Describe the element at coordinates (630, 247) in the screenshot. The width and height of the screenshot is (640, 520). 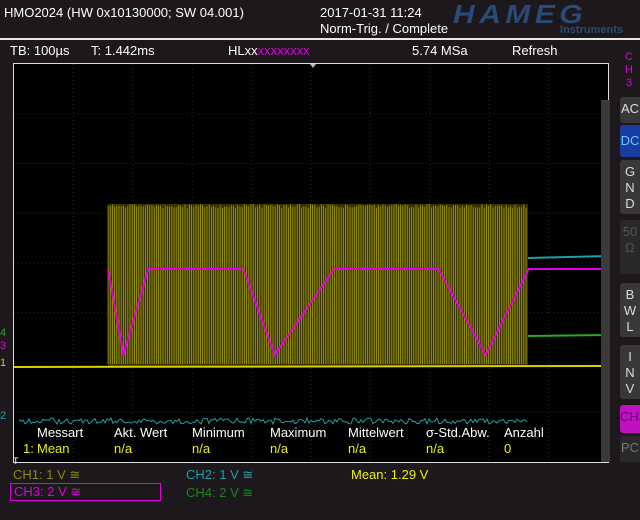
I see `impedance-50-button: 50 Ω` at that location.